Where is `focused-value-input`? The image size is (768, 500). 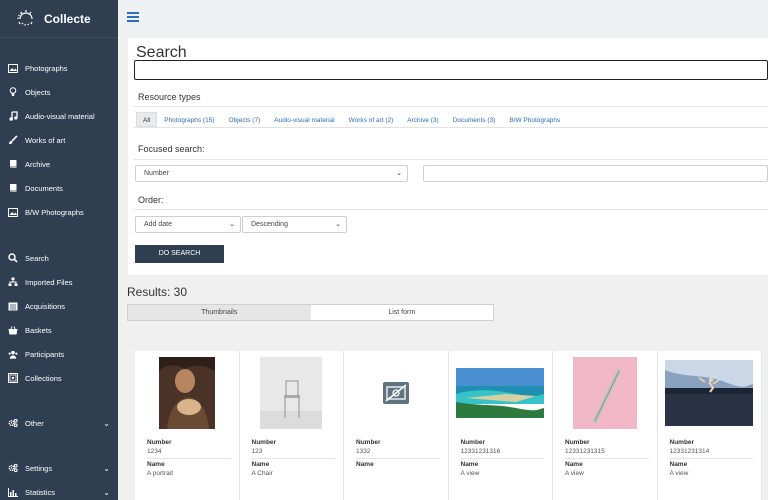
focused-value-input is located at coordinates (595, 173).